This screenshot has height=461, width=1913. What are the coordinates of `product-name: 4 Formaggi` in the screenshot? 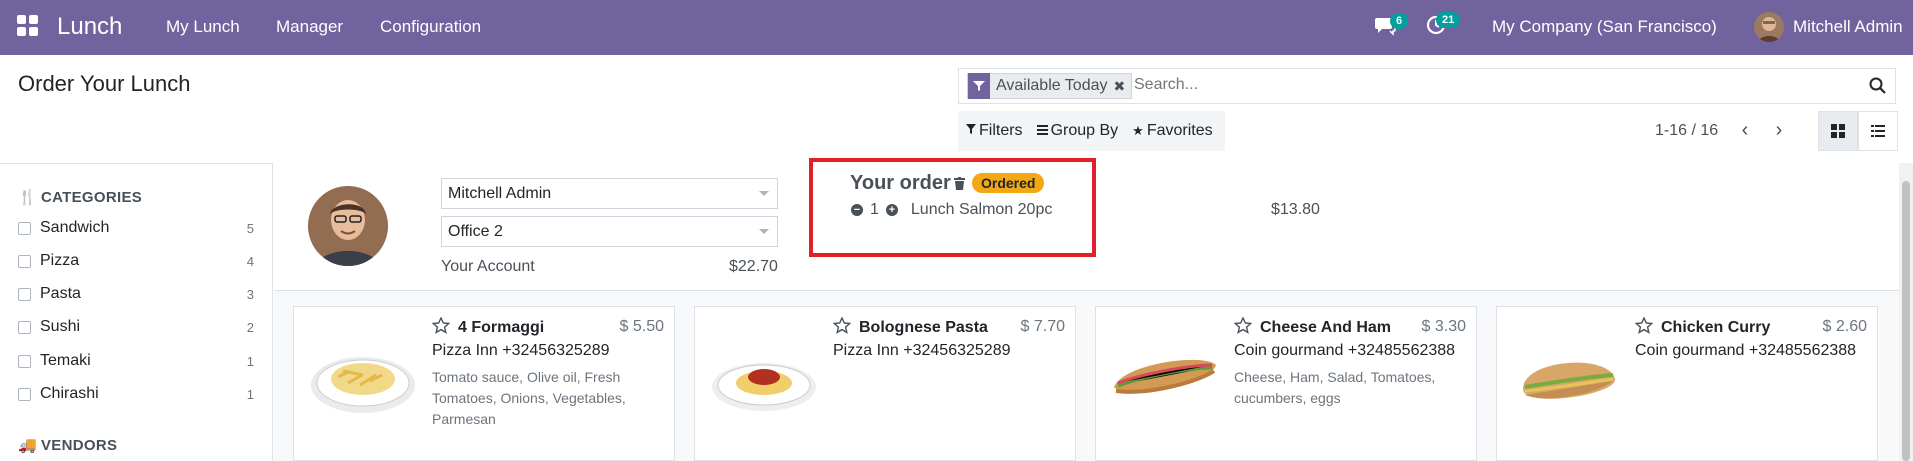 It's located at (501, 327).